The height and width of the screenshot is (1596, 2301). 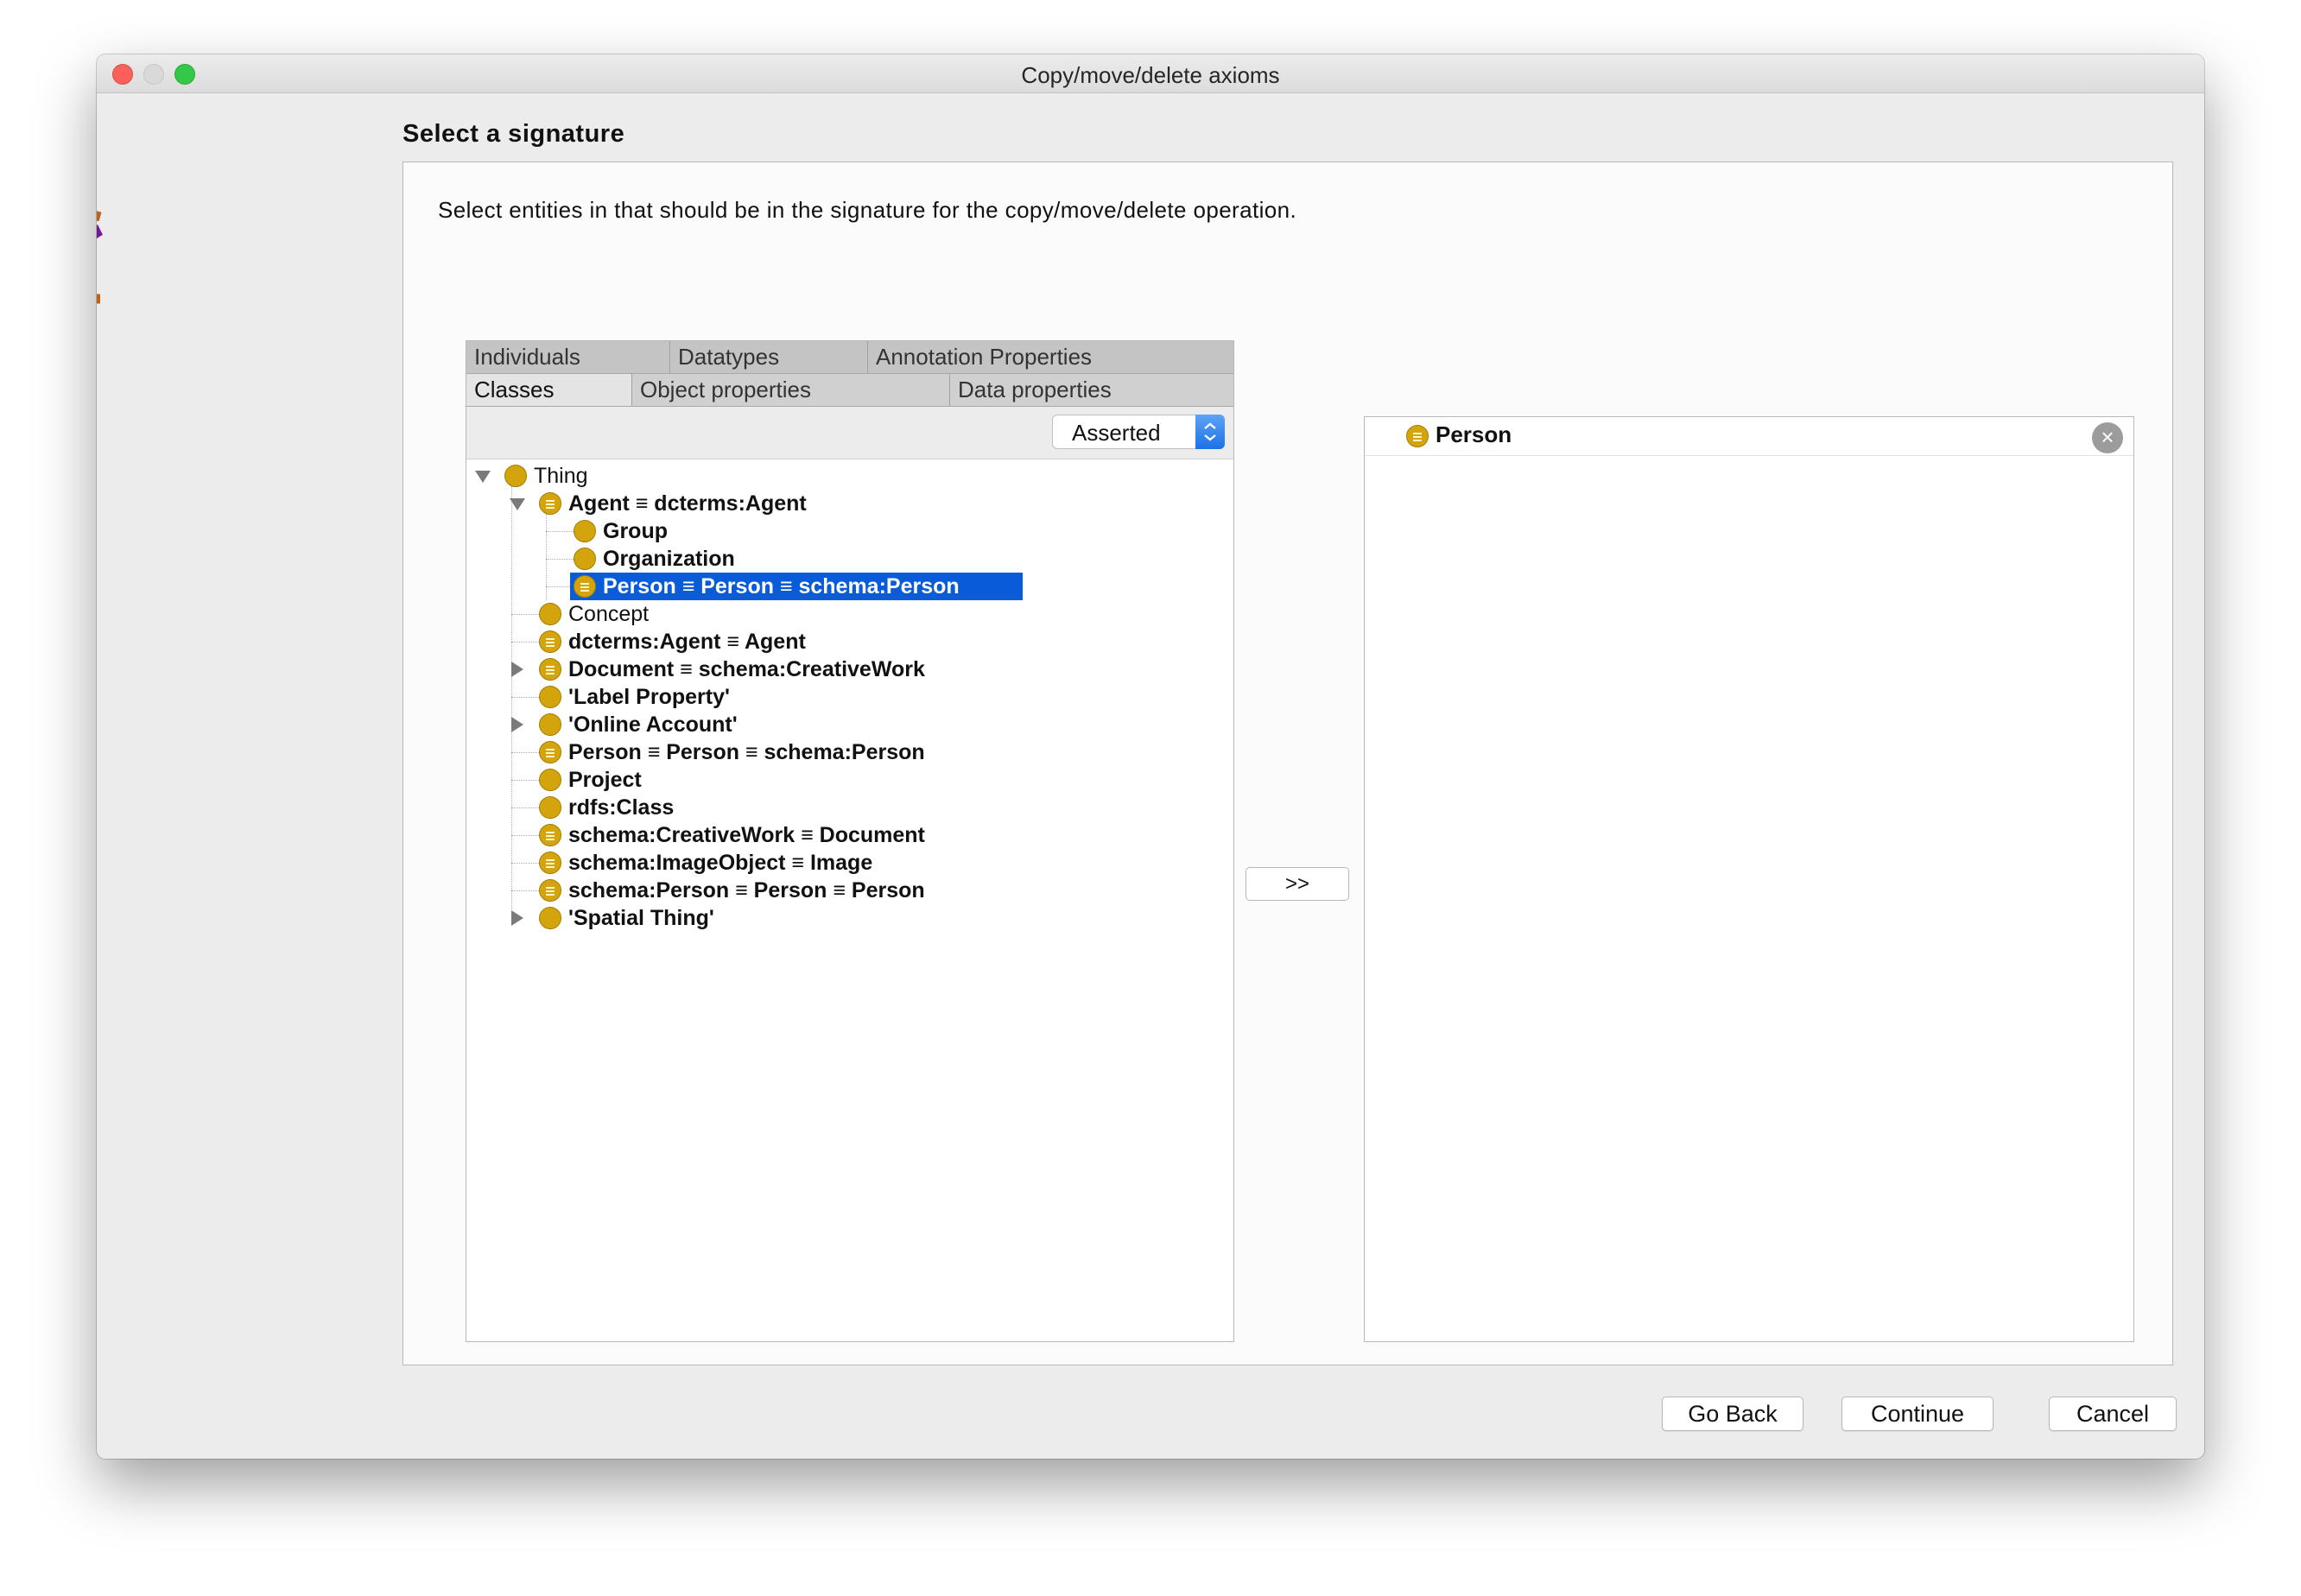 What do you see at coordinates (849, 807) in the screenshot?
I see `tree-node-rdfs-class: rdfs:Class` at bounding box center [849, 807].